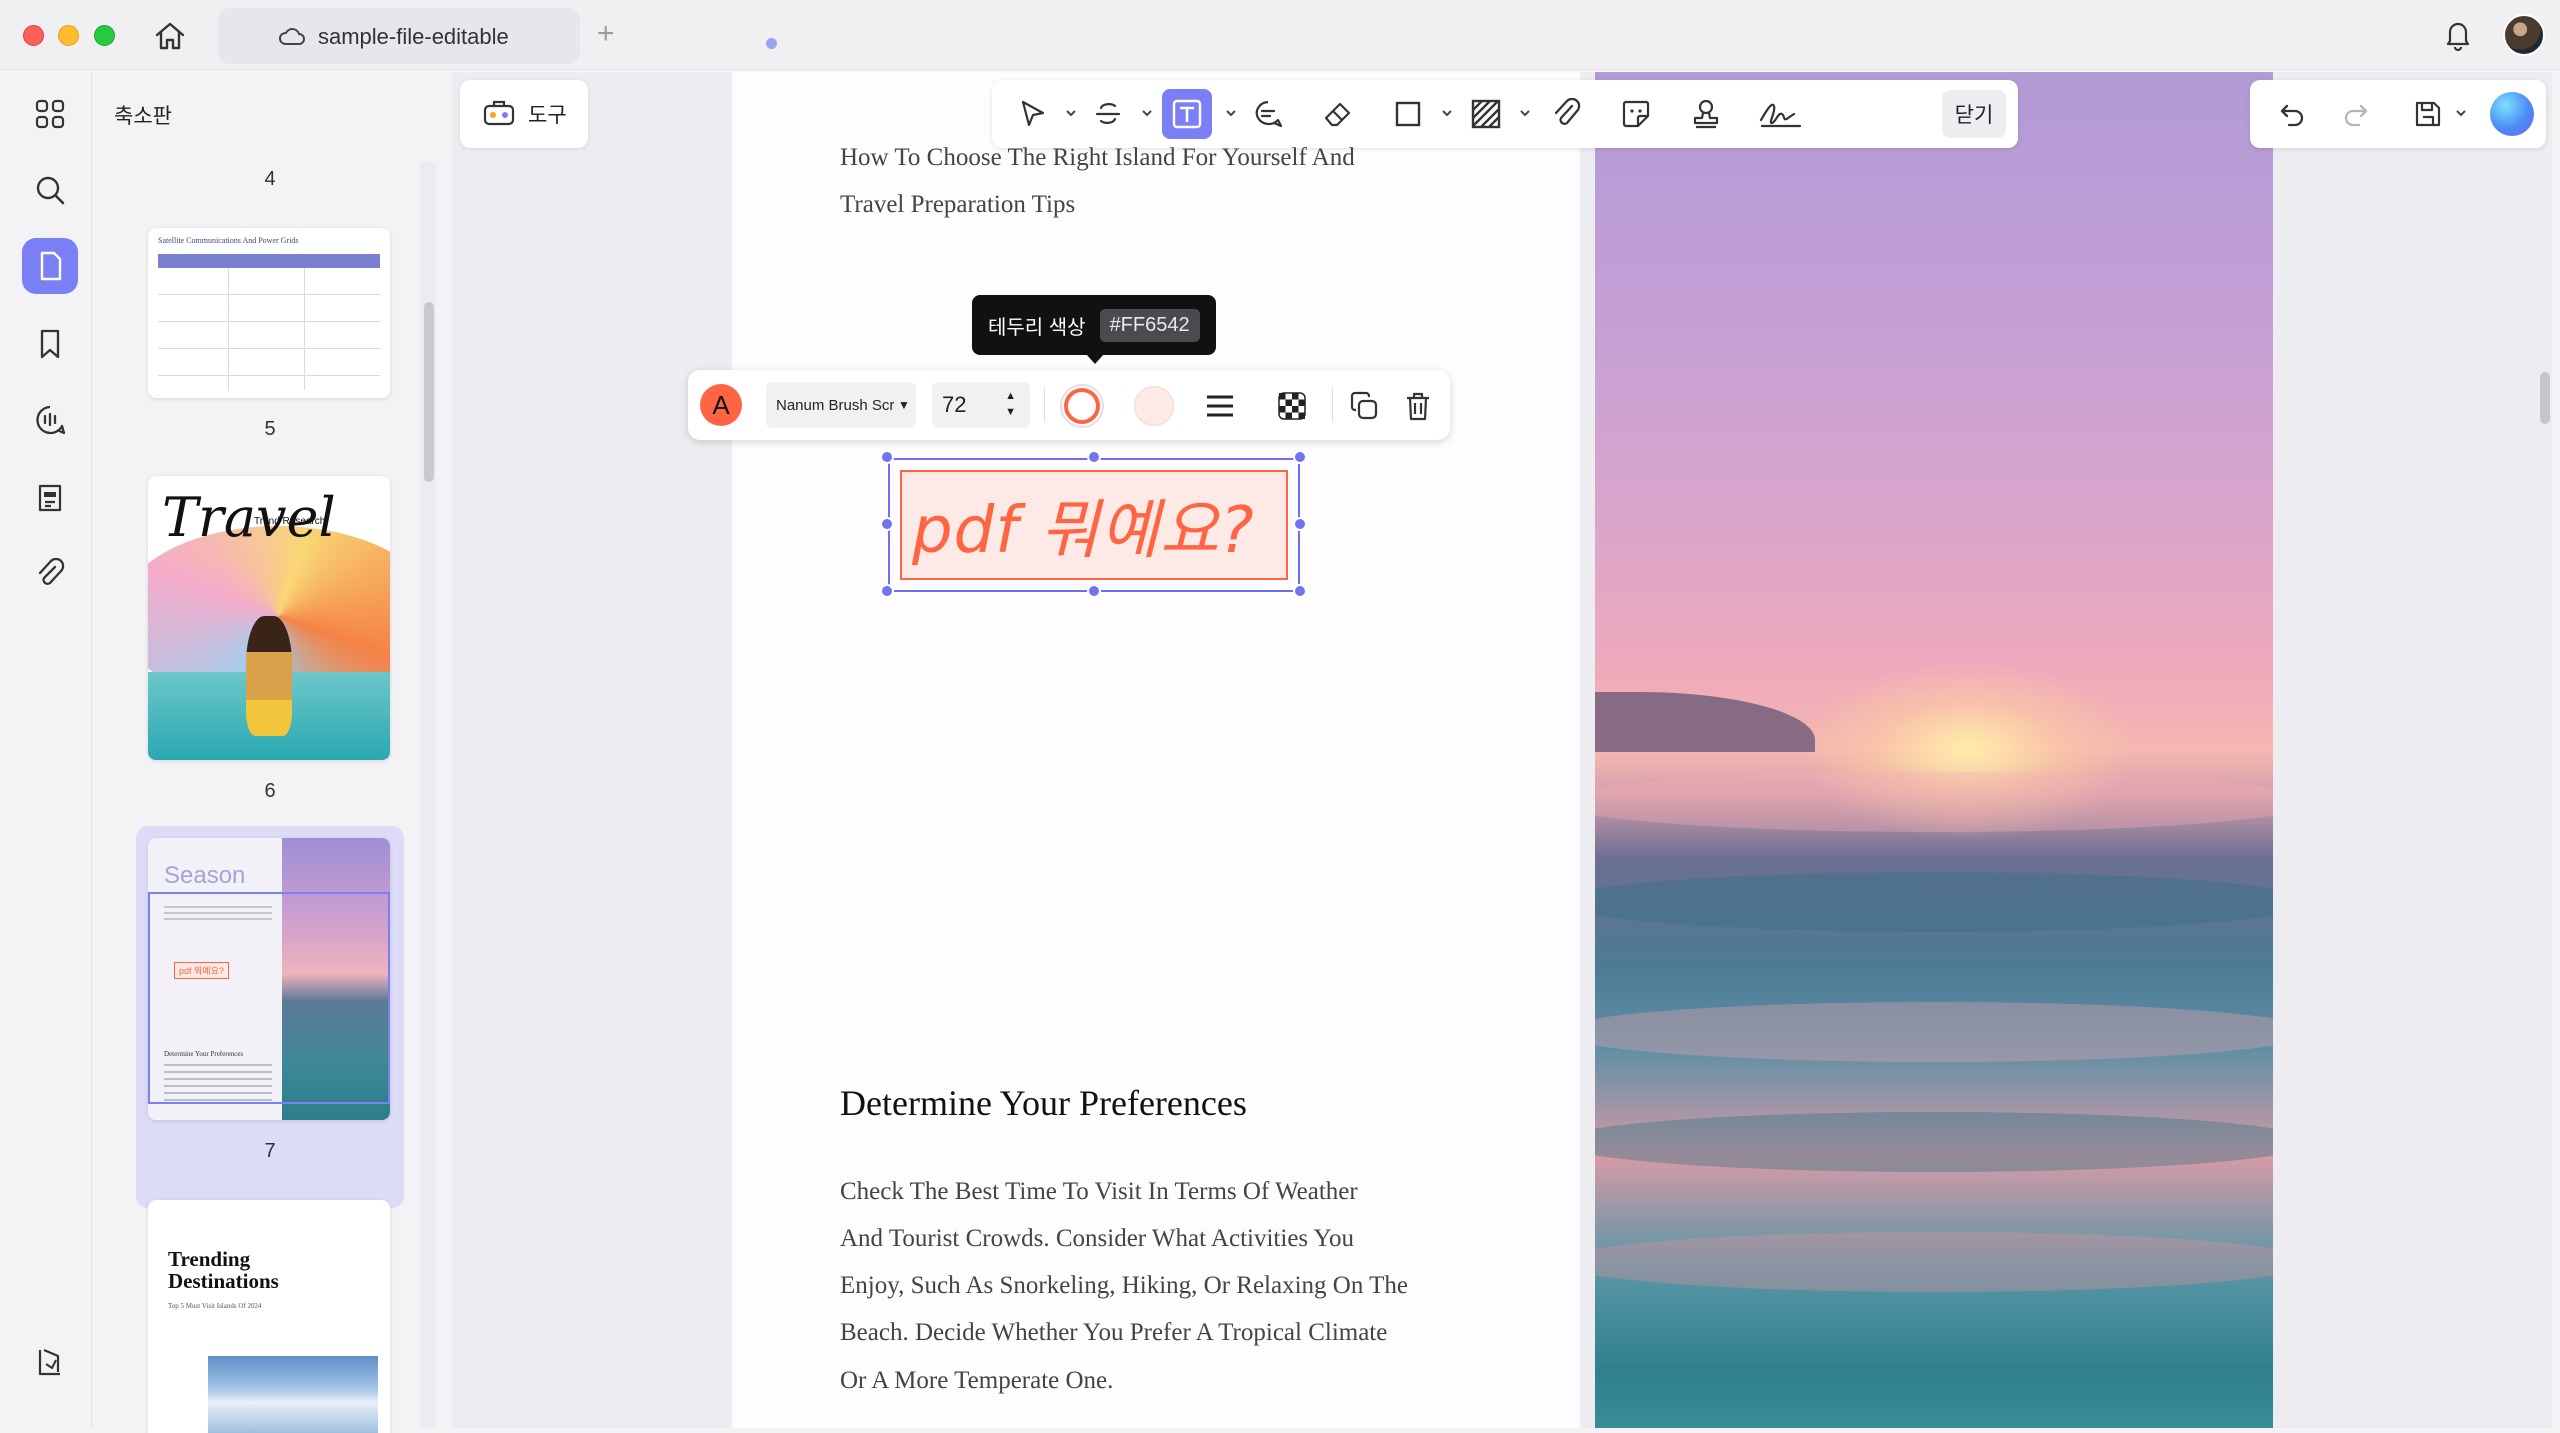 This screenshot has height=1433, width=2560. I want to click on attachment-icon, so click(50, 574).